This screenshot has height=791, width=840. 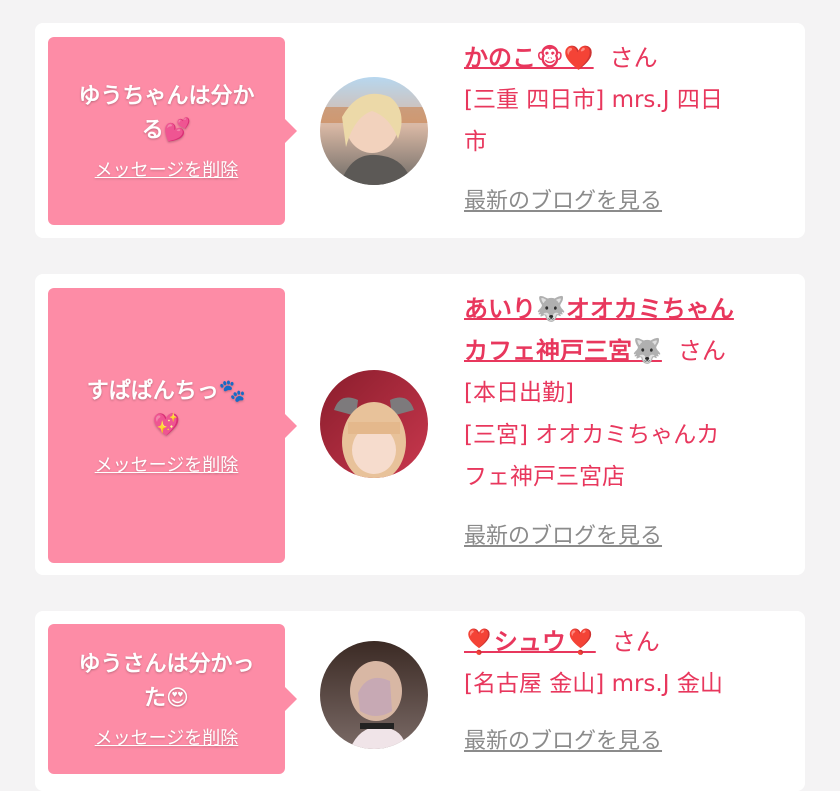 I want to click on cast-name-link: かのこ🐵❤️, so click(x=529, y=58).